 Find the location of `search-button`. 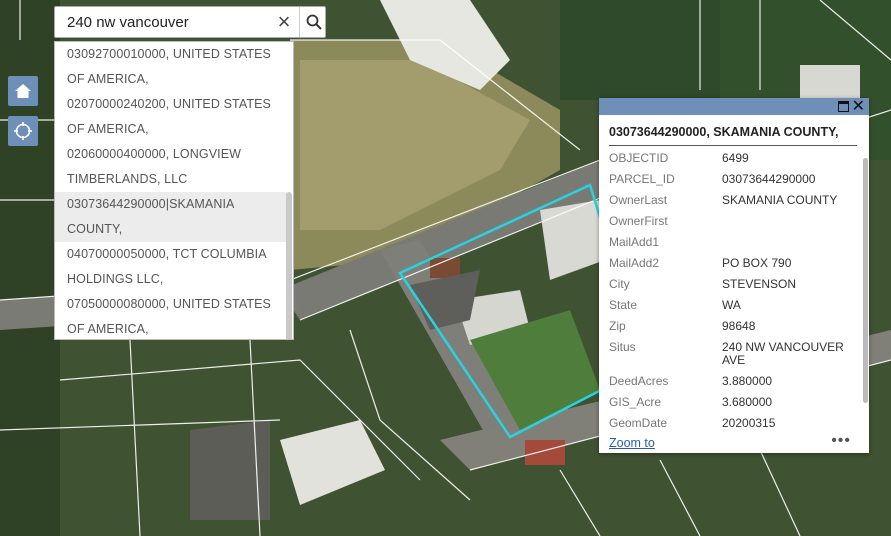

search-button is located at coordinates (313, 22).